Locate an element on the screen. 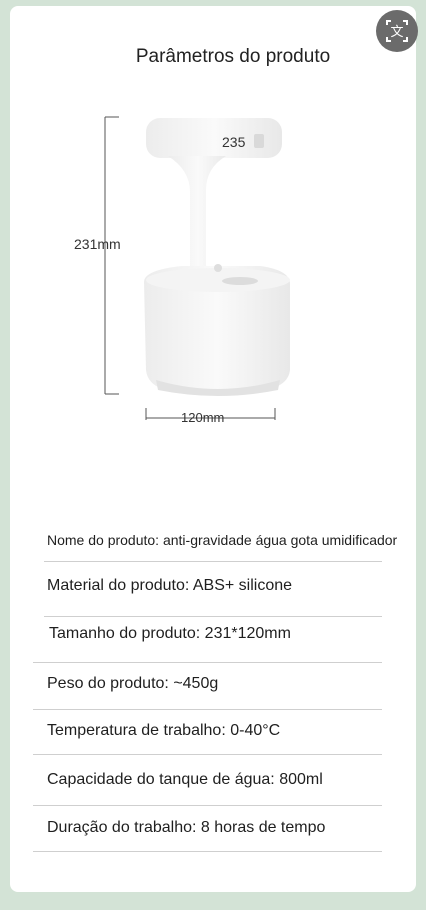 The height and width of the screenshot is (910, 426). width-label: 120mm is located at coordinates (203, 417).